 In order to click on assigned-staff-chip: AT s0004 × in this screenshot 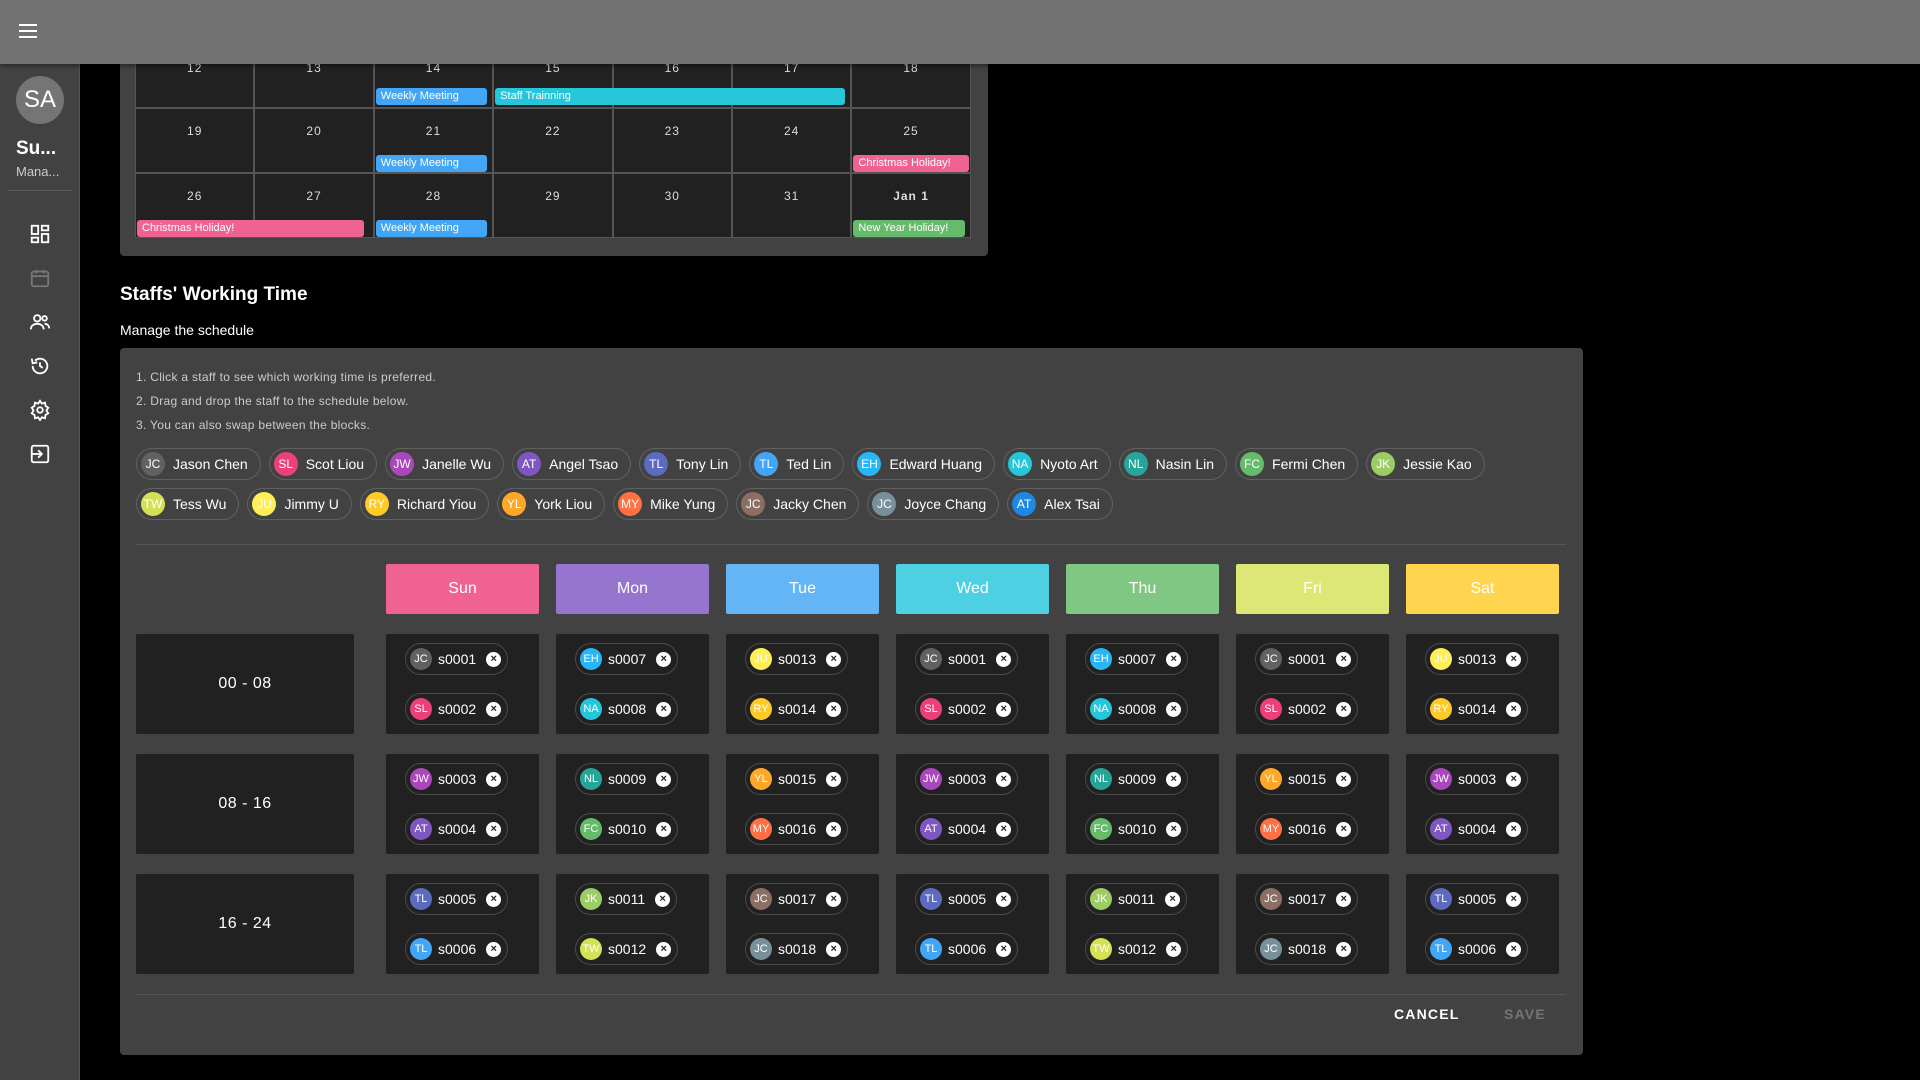, I will do `click(457, 829)`.